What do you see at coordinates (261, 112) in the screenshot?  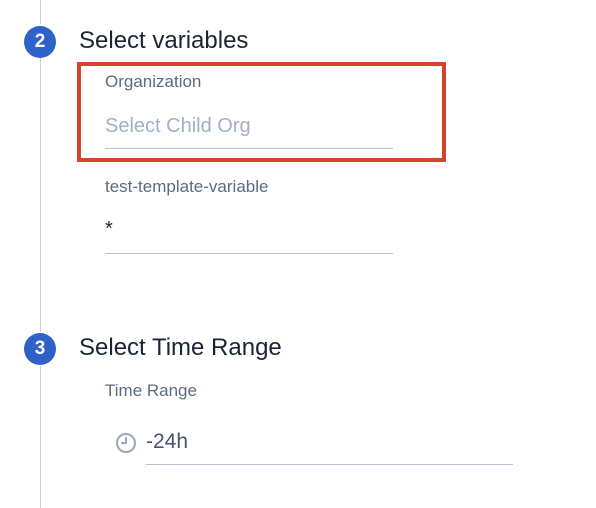 I see `highlight-box` at bounding box center [261, 112].